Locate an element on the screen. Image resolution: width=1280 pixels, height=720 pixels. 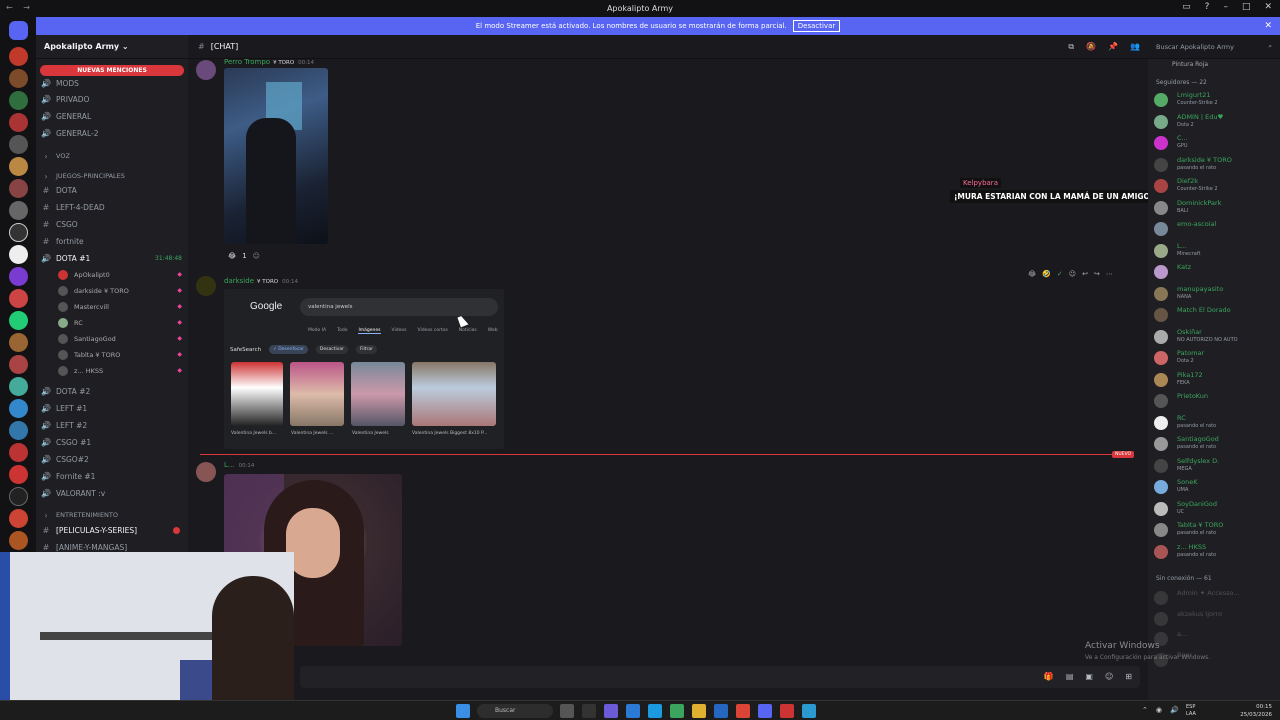
gift-icon: 🎁 is located at coordinates (1049, 676).